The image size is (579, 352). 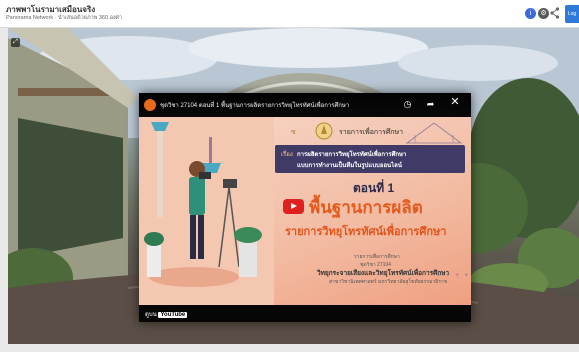 I want to click on watch-on-youtube-button: ดูบน YouTube, so click(x=166, y=314).